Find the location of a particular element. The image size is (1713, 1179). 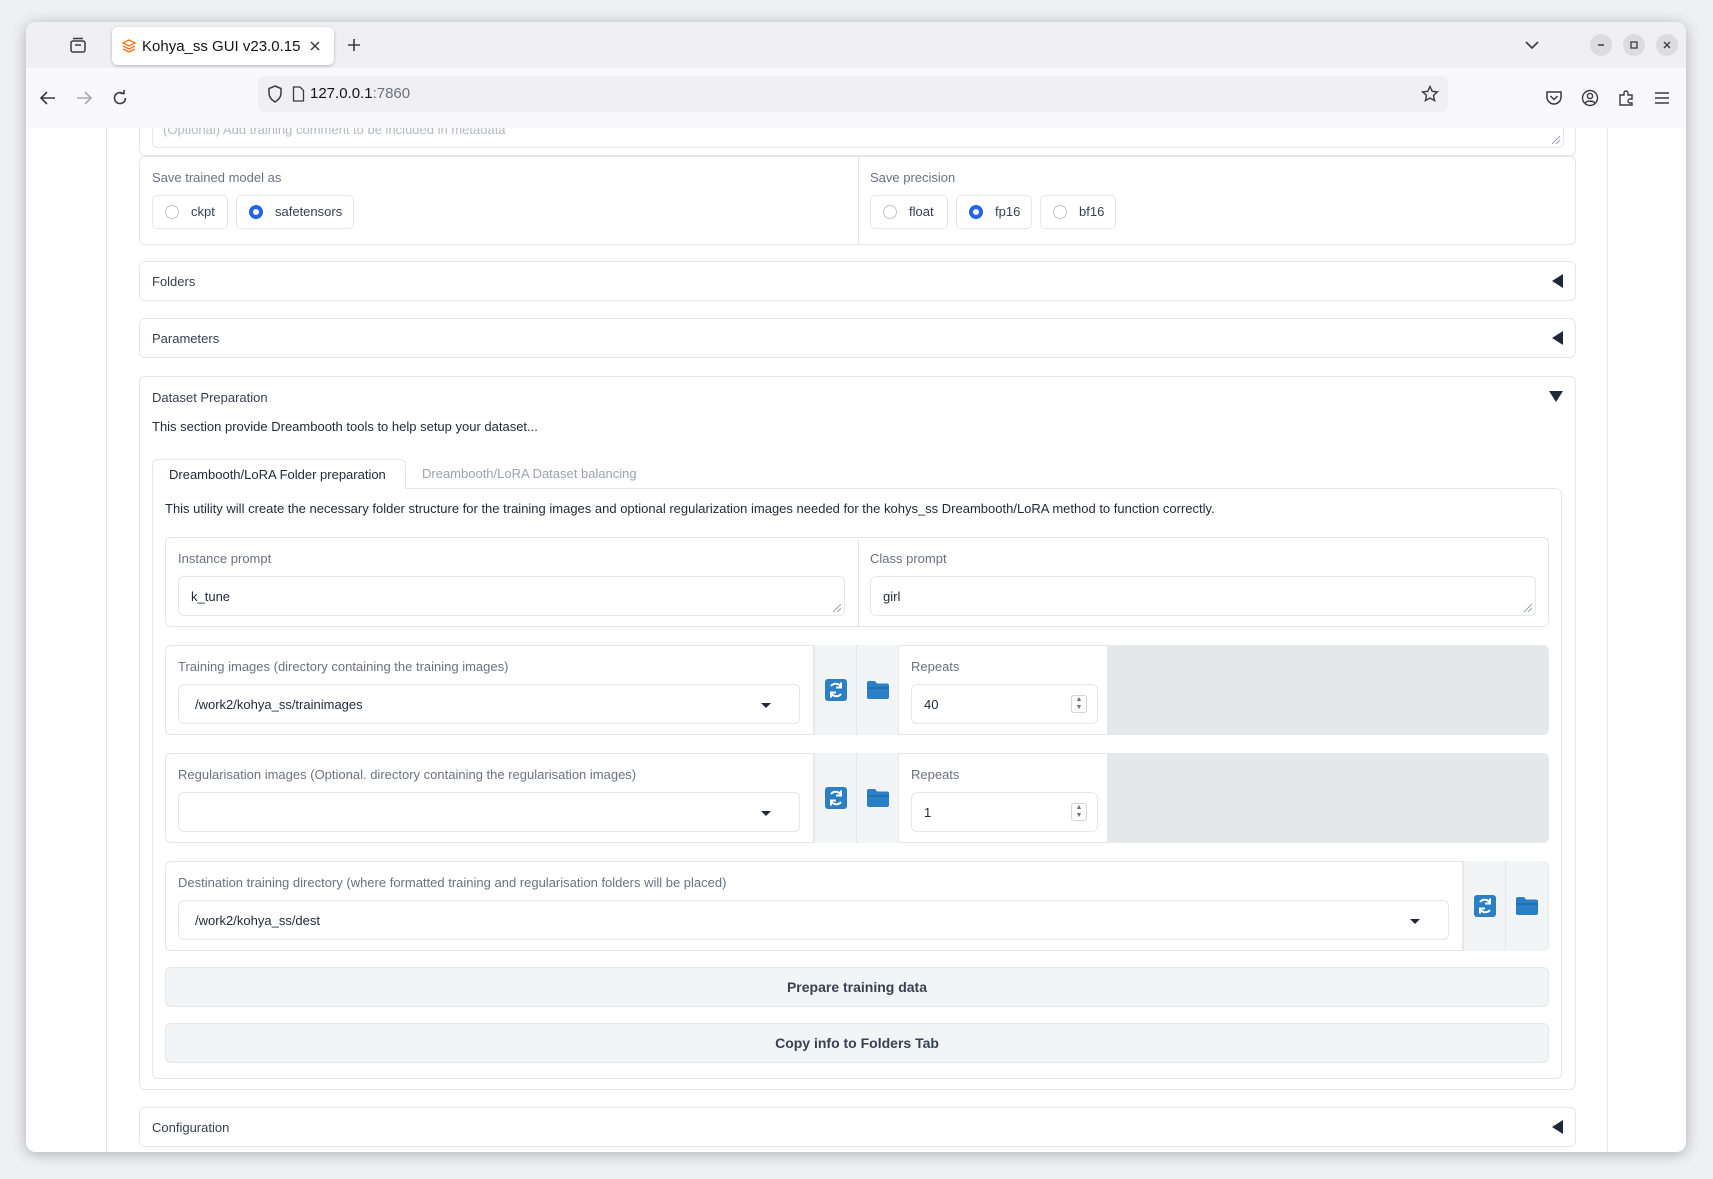

close-icon is located at coordinates (315, 46).